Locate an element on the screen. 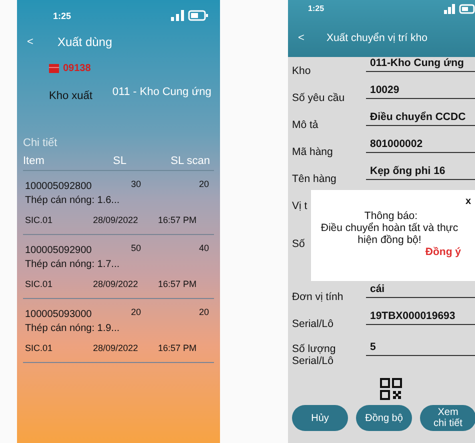 The height and width of the screenshot is (443, 475). column-header: Item is located at coordinates (34, 161).